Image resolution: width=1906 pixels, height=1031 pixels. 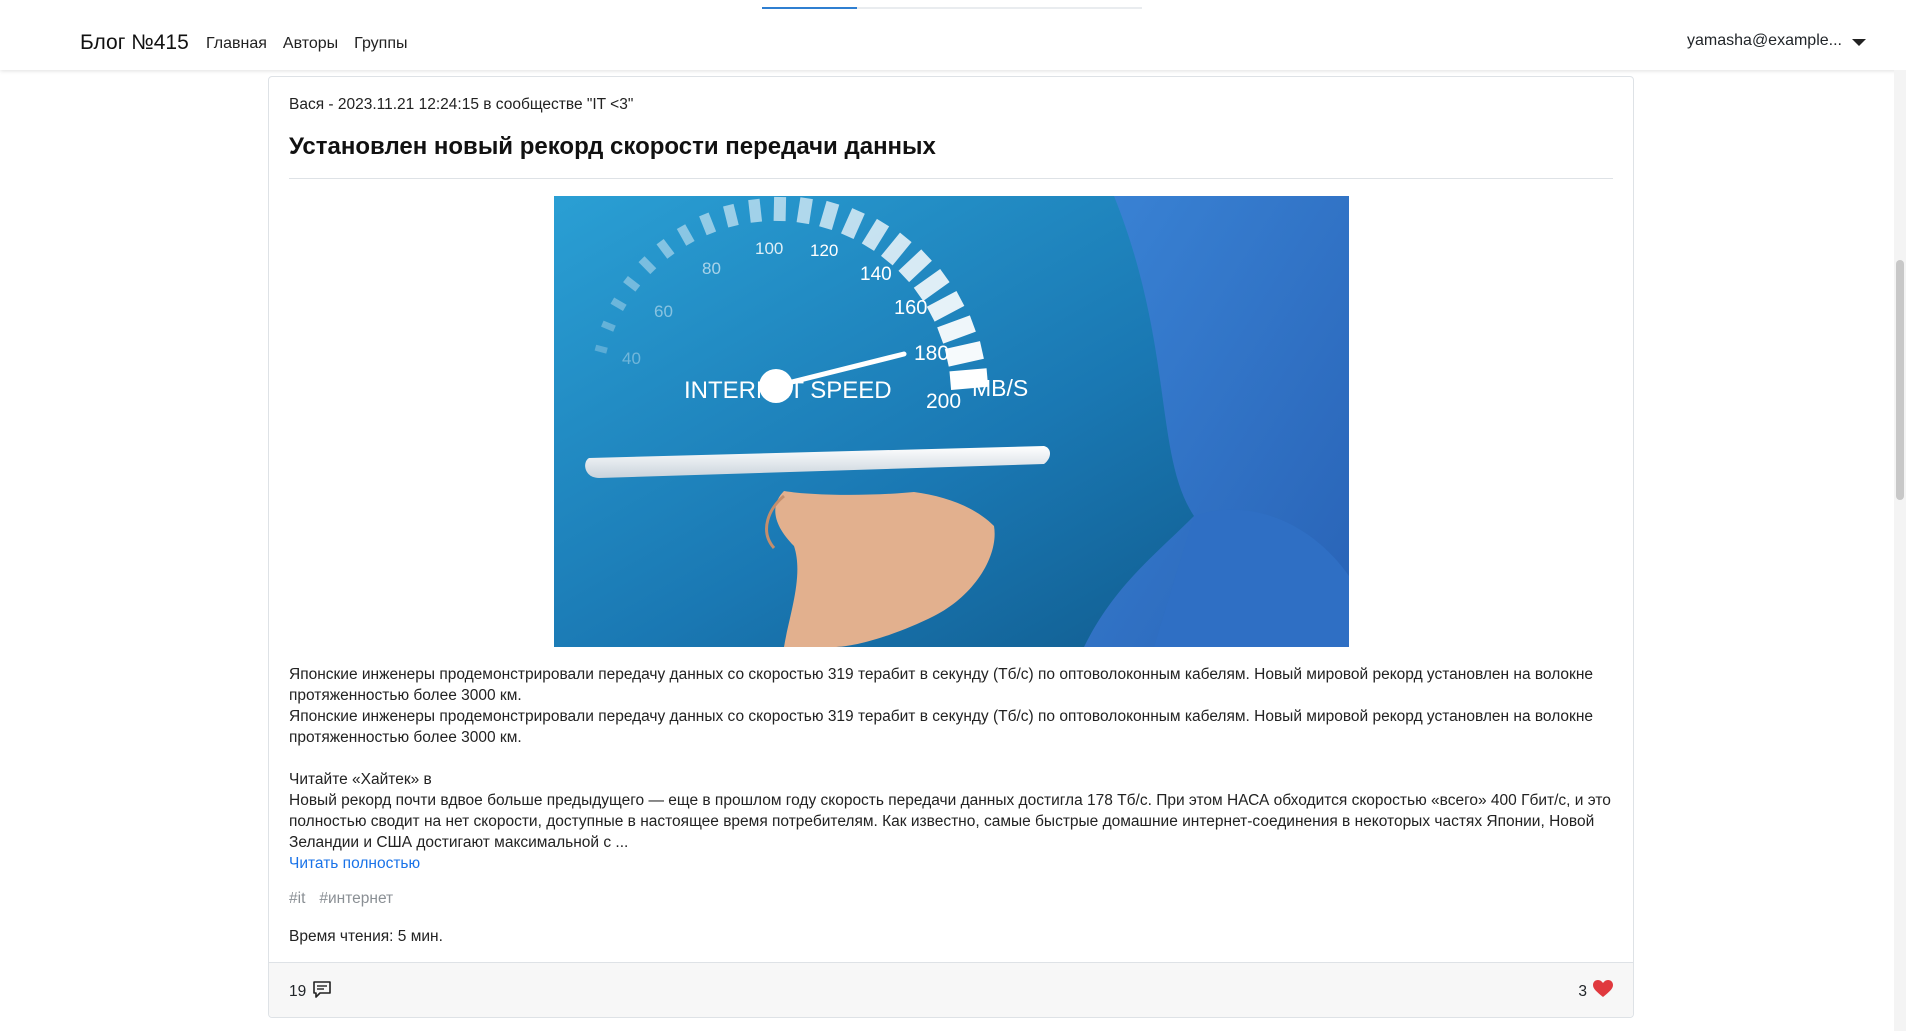 I want to click on comments-count: 19, so click(x=298, y=991).